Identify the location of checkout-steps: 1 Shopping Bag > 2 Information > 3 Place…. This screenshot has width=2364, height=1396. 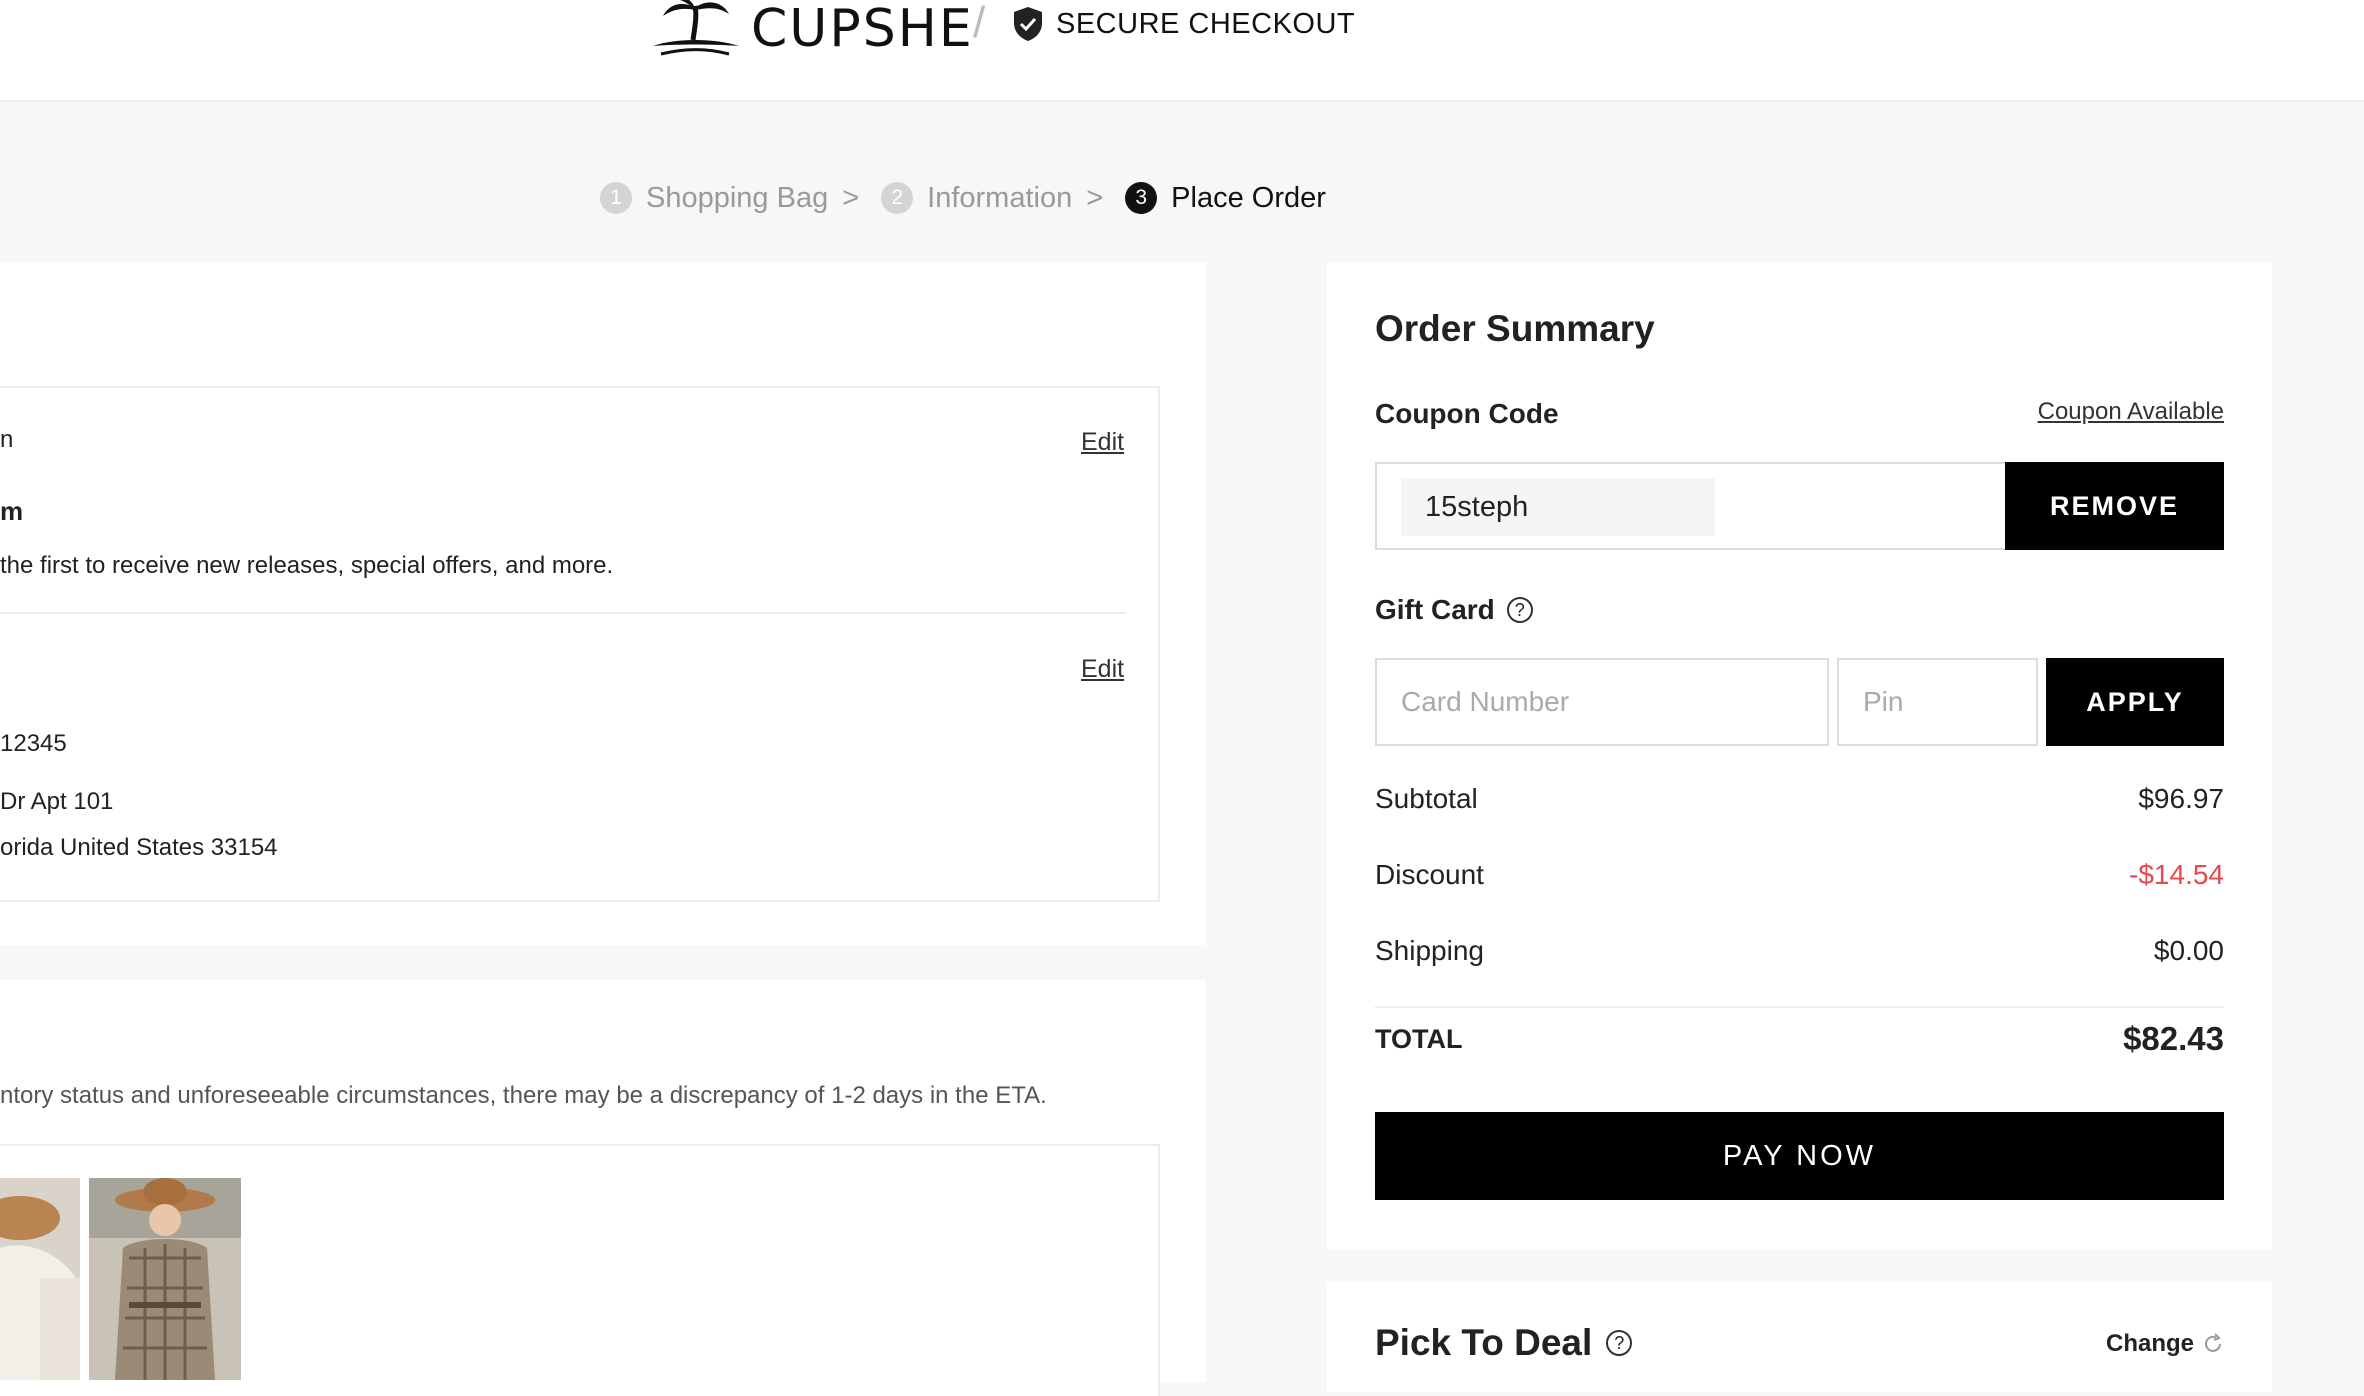
(963, 198).